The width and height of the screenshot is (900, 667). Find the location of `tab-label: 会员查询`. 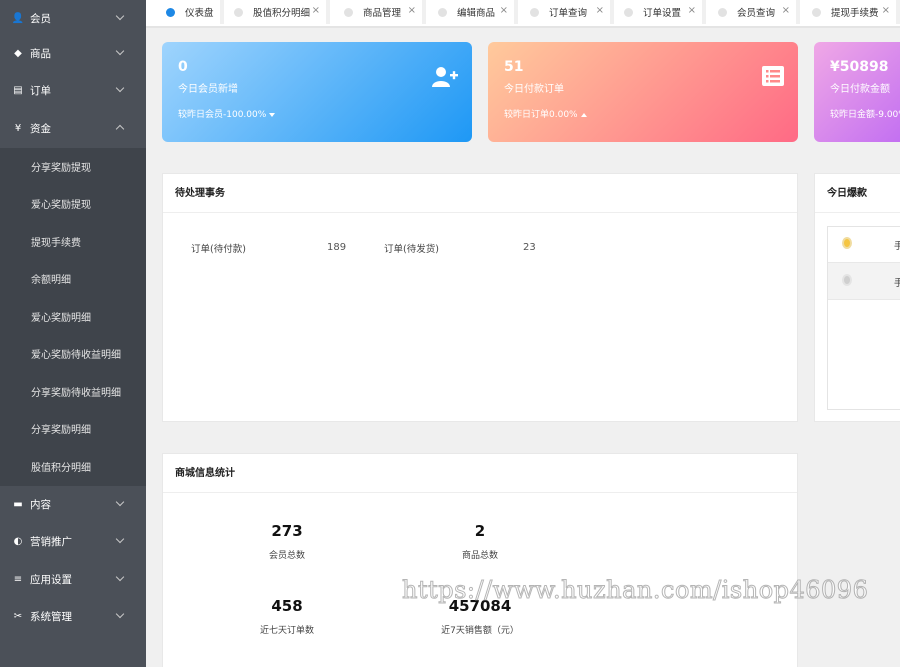

tab-label: 会员查询 is located at coordinates (756, 13).